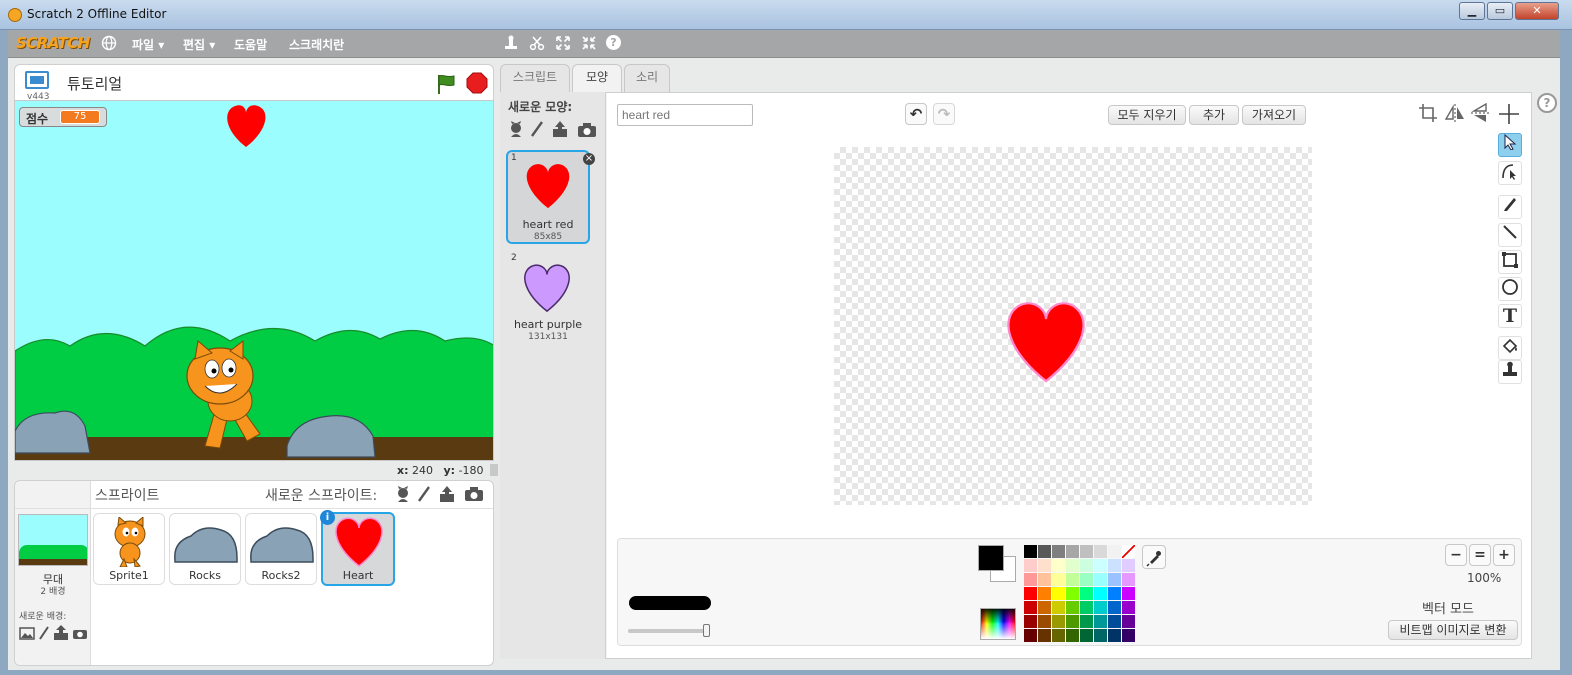  Describe the element at coordinates (537, 45) in the screenshot. I see `cut-icon` at that location.